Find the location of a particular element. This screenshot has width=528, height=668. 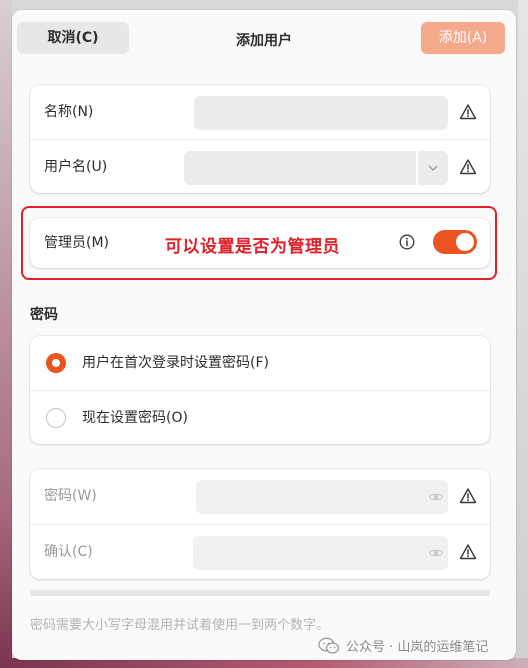

radio-label-set-now: 现在设置密码(O) is located at coordinates (135, 418).